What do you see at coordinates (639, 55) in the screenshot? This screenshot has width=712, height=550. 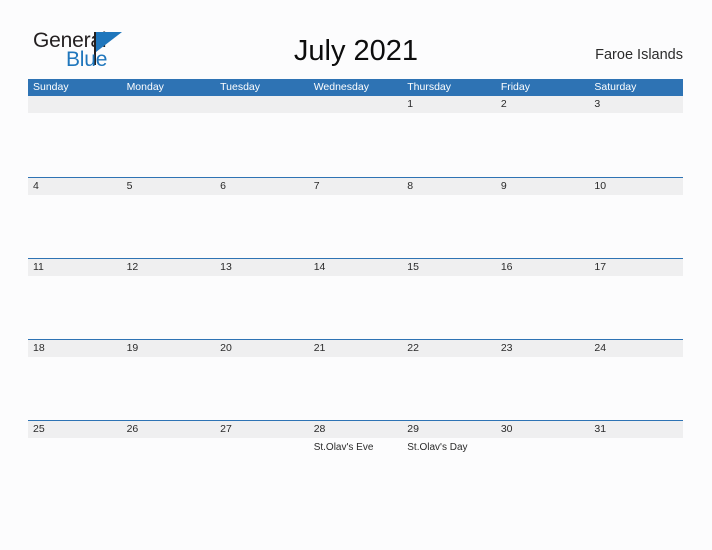 I see `region-label: Faroe Islands` at bounding box center [639, 55].